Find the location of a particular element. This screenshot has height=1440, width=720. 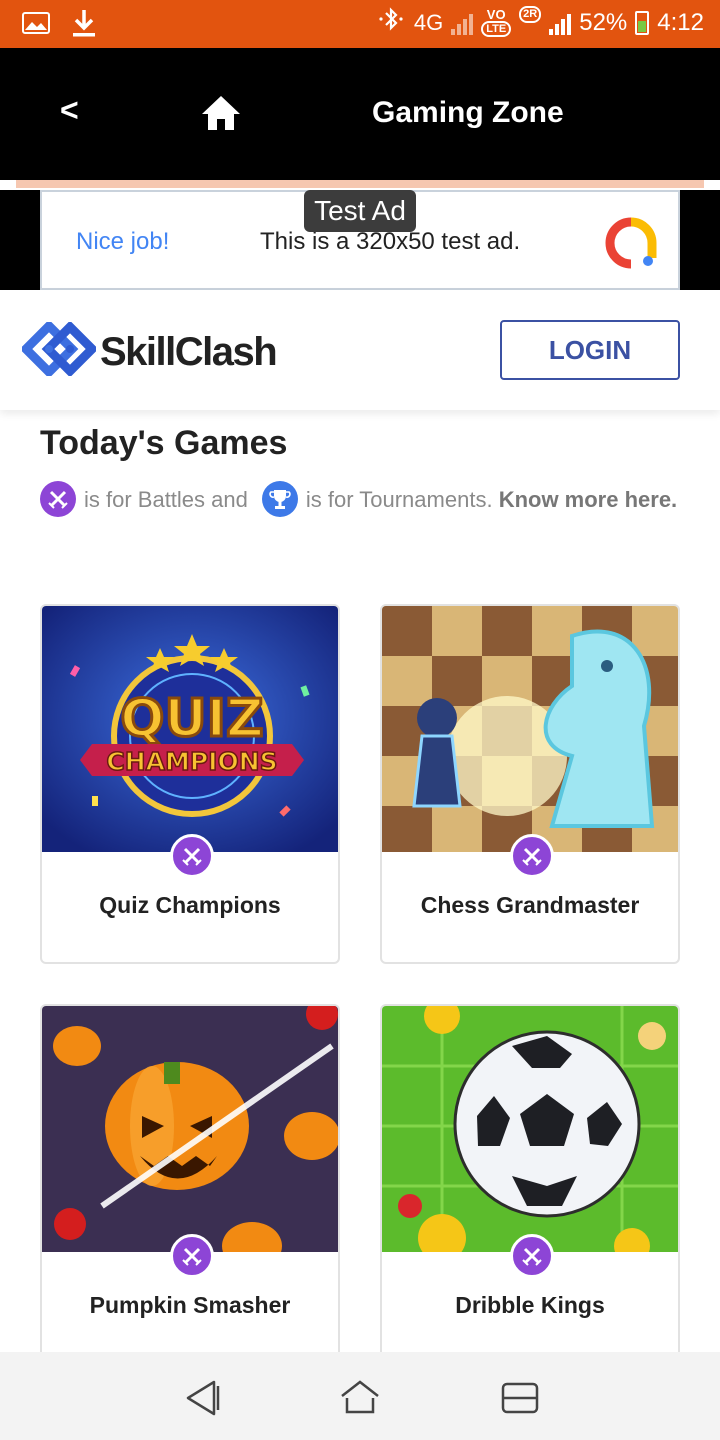

bluetooth-icon is located at coordinates (391, 22).